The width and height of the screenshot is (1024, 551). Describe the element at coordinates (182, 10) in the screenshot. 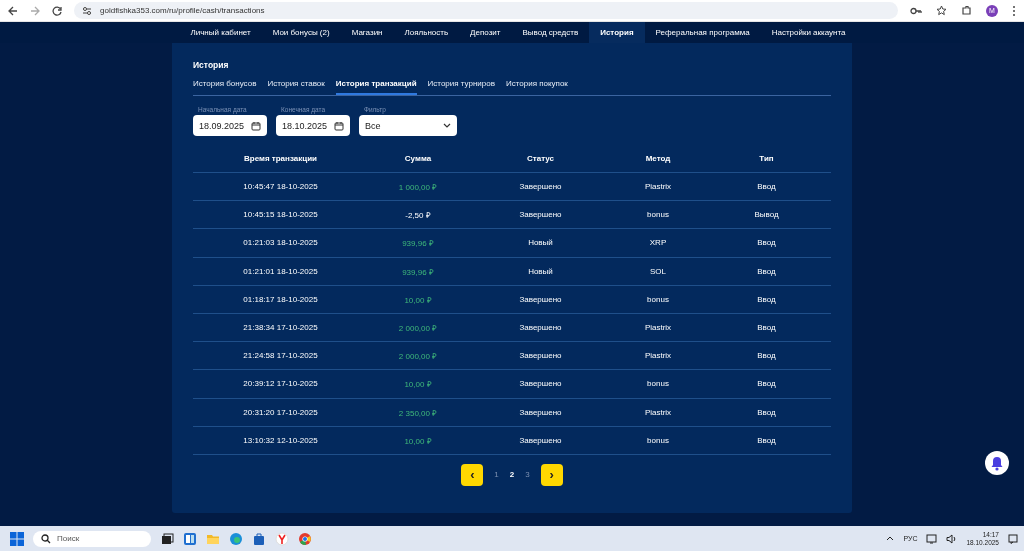

I see `url-text: goldfishka353.com/ru/profile/cash/transactions` at that location.